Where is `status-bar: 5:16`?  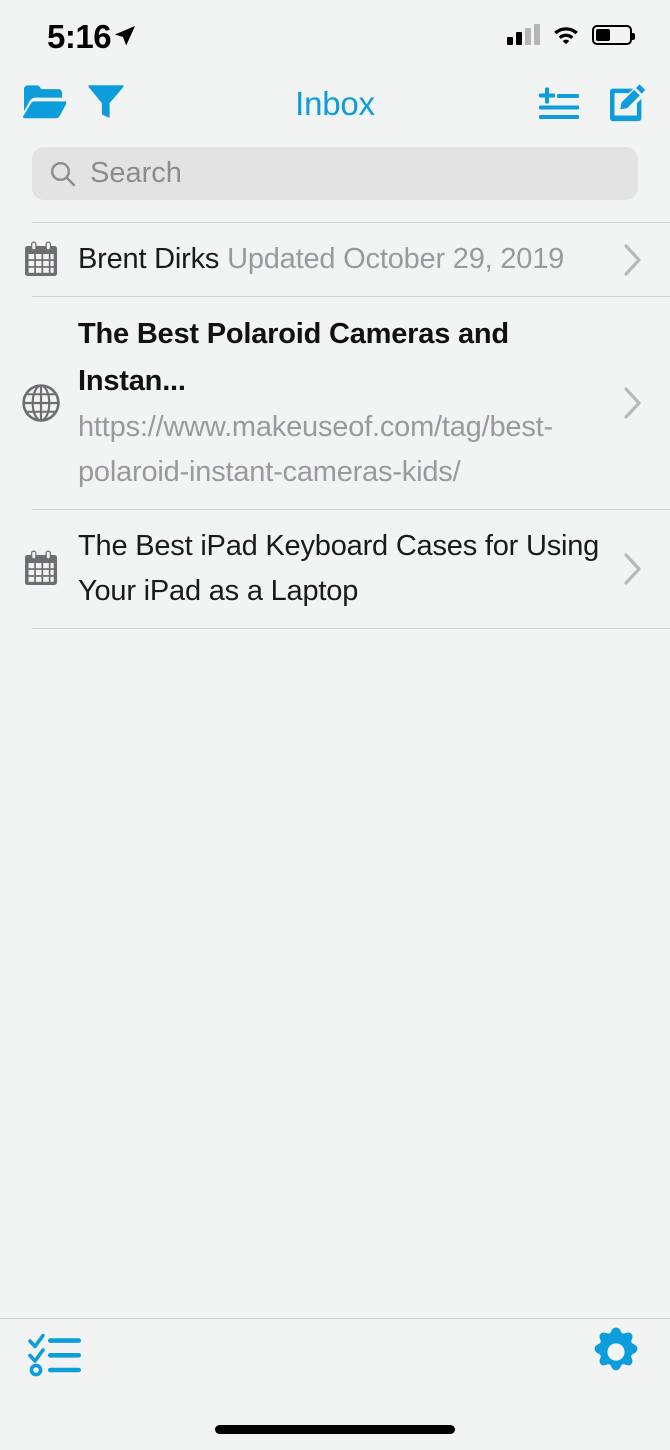 status-bar: 5:16 is located at coordinates (335, 35).